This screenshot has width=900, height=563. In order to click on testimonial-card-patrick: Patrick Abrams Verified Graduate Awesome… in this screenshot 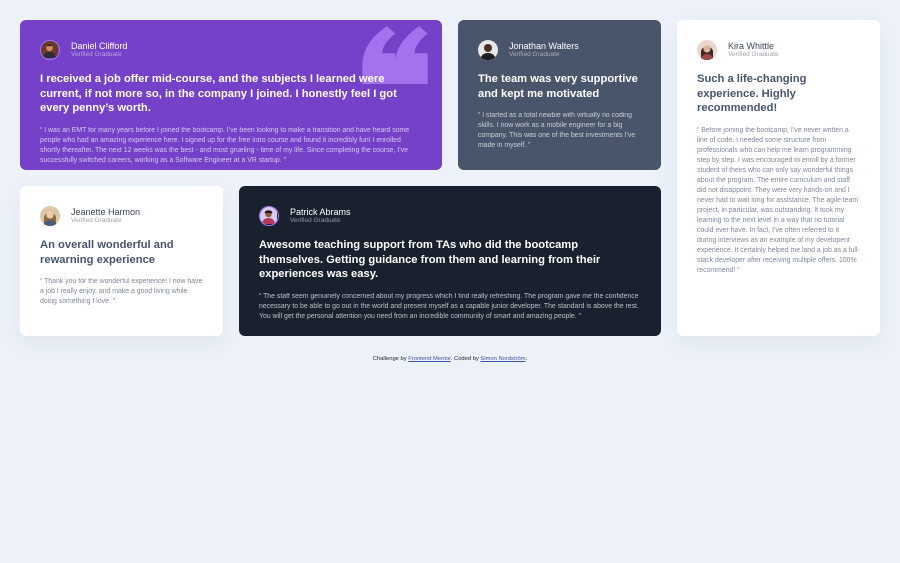, I will do `click(450, 261)`.